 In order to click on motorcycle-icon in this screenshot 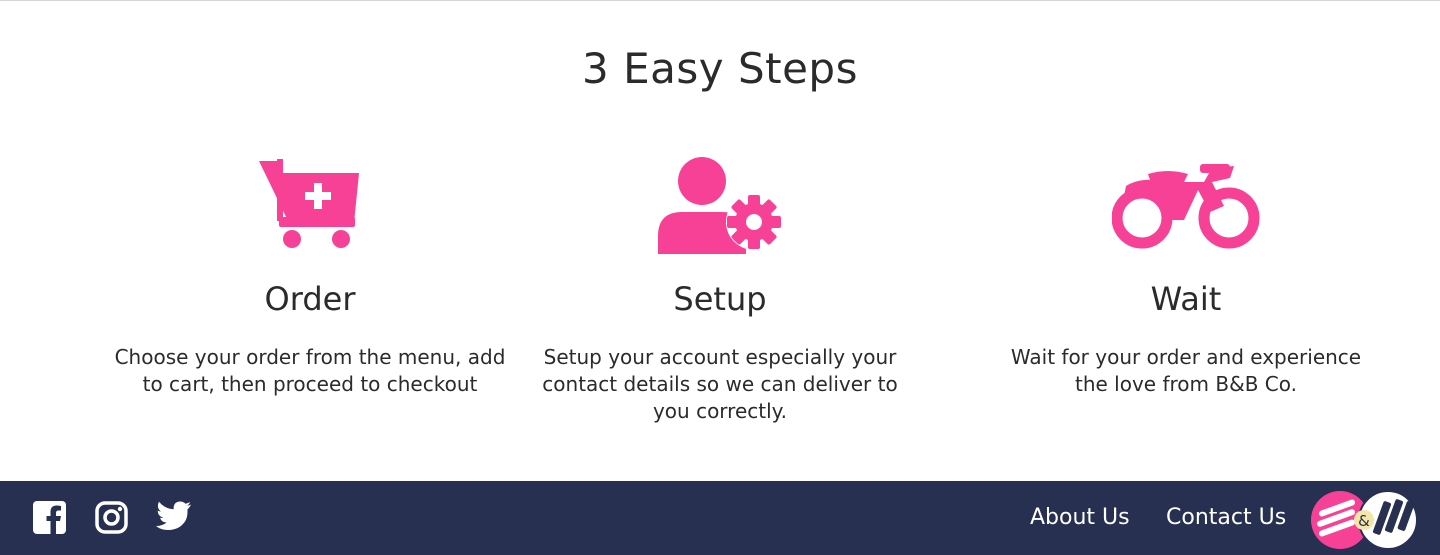, I will do `click(1186, 205)`.